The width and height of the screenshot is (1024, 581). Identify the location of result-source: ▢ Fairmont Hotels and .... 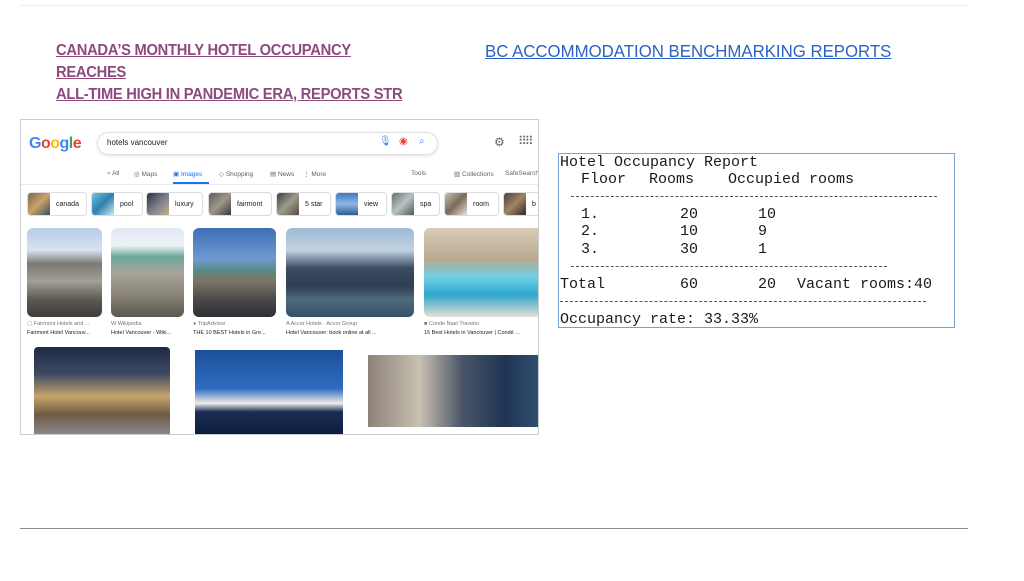
(58, 324).